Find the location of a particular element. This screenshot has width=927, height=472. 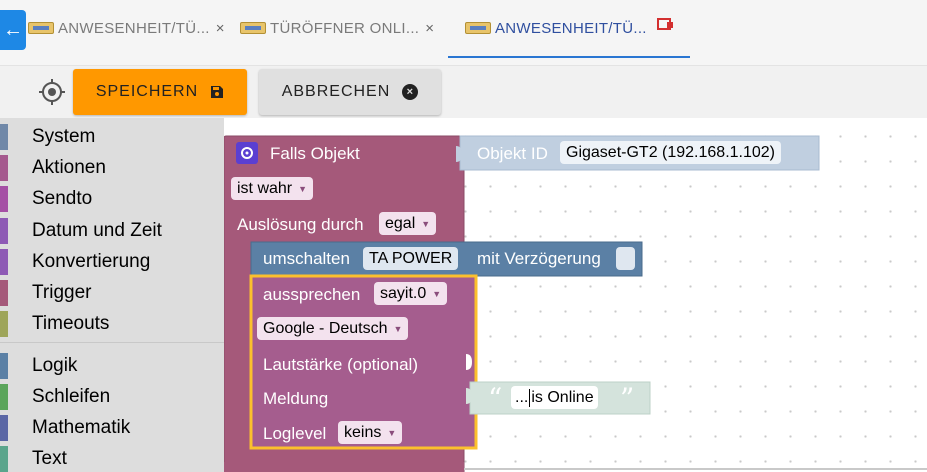

condition-value: ist wahr is located at coordinates (265, 188).